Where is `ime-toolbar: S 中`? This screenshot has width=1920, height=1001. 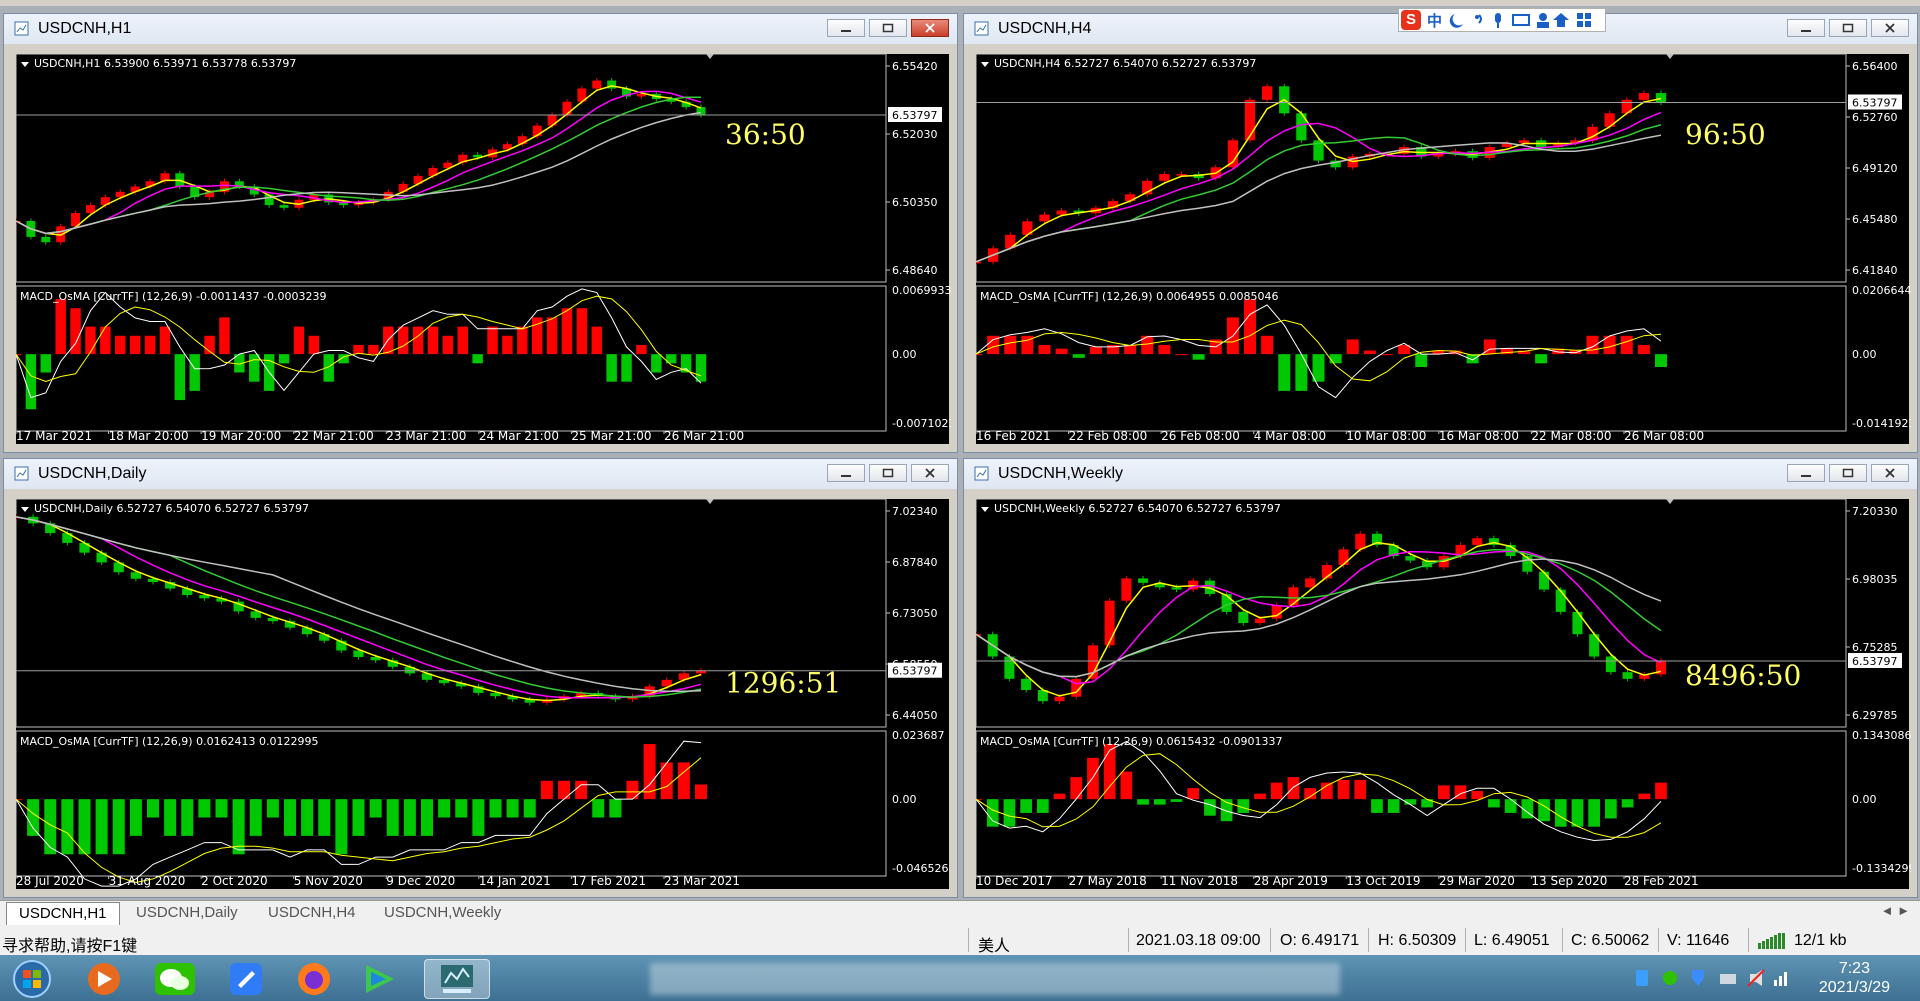 ime-toolbar: S 中 is located at coordinates (1502, 20).